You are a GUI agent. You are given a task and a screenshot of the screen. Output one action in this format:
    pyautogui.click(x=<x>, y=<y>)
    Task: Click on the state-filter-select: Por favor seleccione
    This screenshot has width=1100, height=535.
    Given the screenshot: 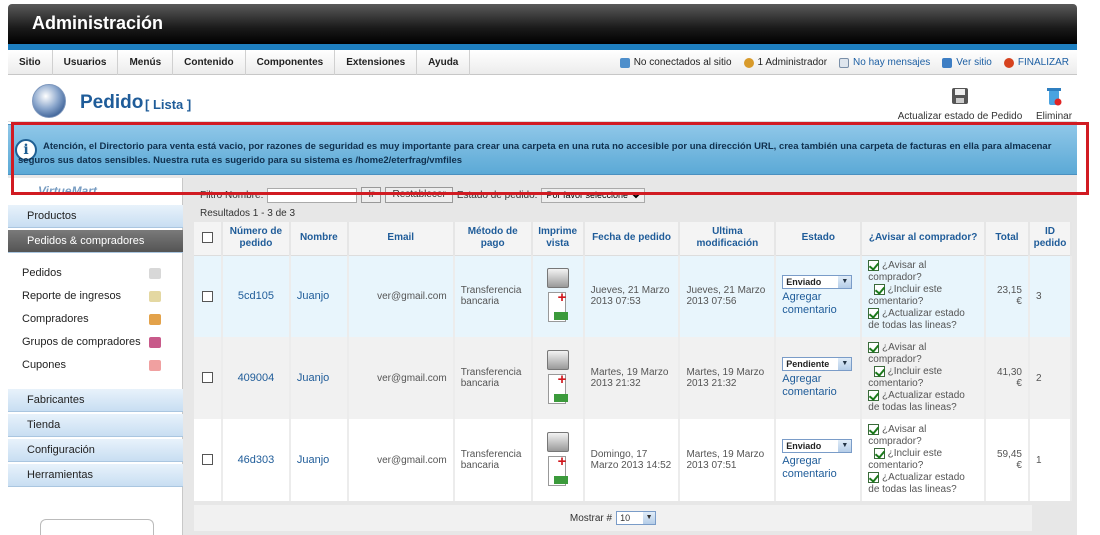 What is the action you would take?
    pyautogui.click(x=593, y=195)
    